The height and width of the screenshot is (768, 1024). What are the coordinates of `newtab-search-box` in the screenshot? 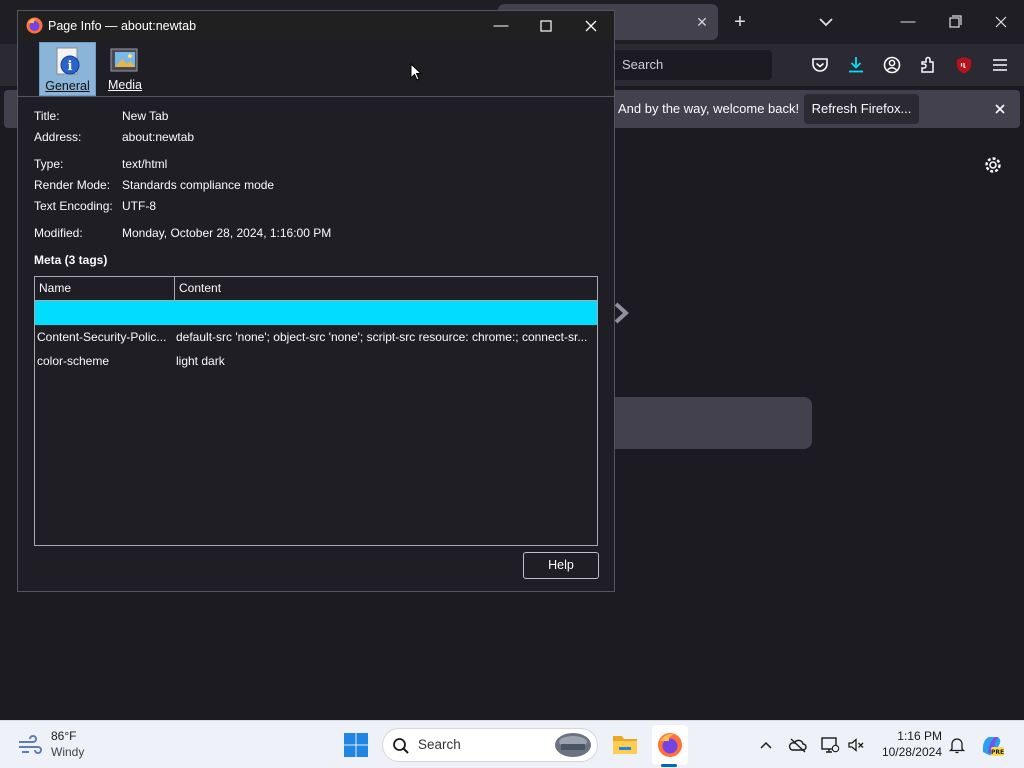 It's located at (701, 423).